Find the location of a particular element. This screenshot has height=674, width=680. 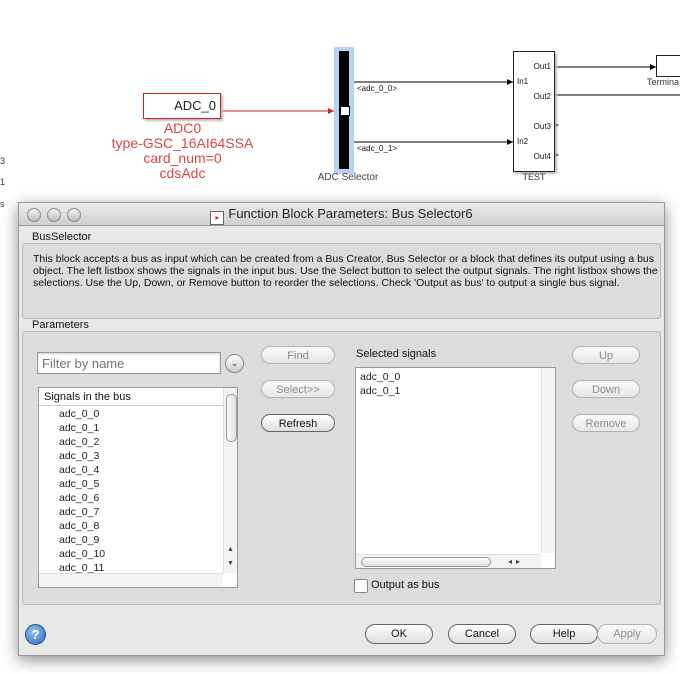

hscroll-arrows-icon: ◂▸ is located at coordinates (516, 561).